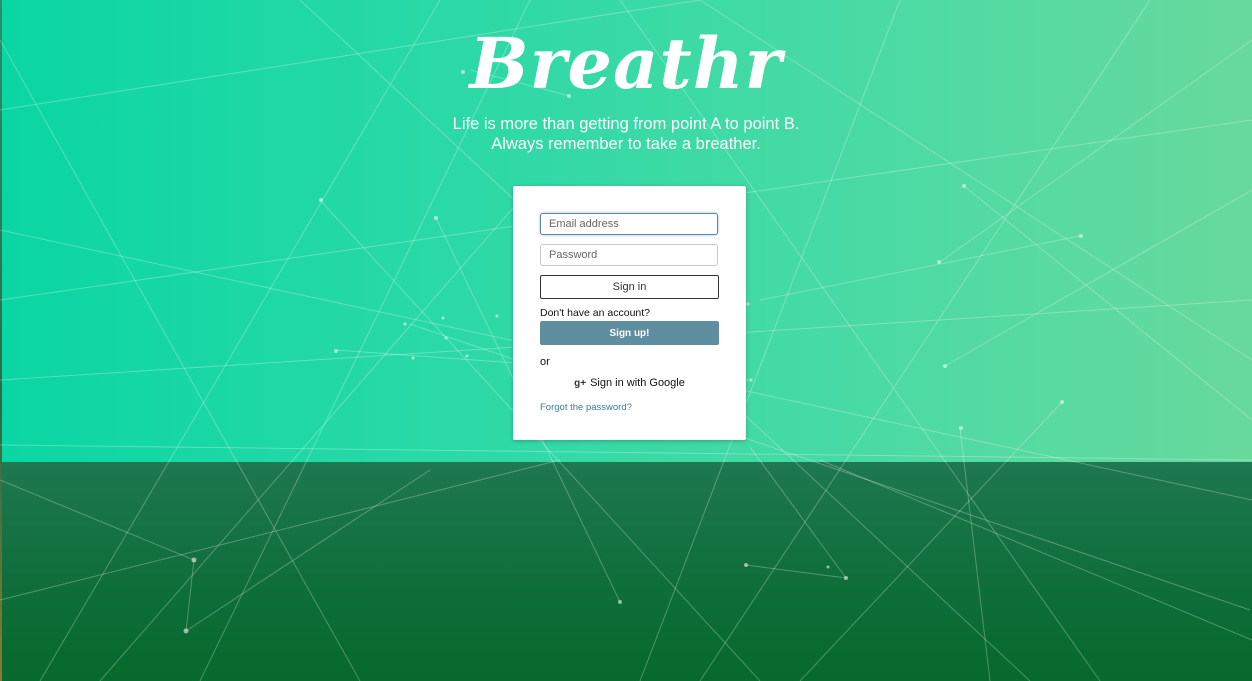 This screenshot has width=1252, height=681. Describe the element at coordinates (595, 313) in the screenshot. I see `no-account-text: Don't have an account?` at that location.